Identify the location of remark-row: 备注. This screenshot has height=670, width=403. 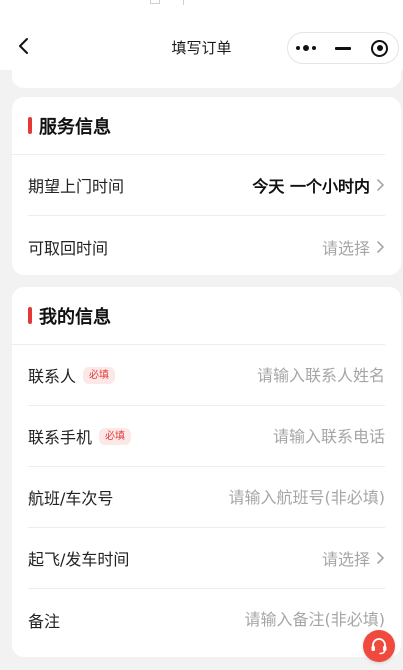
(206, 619).